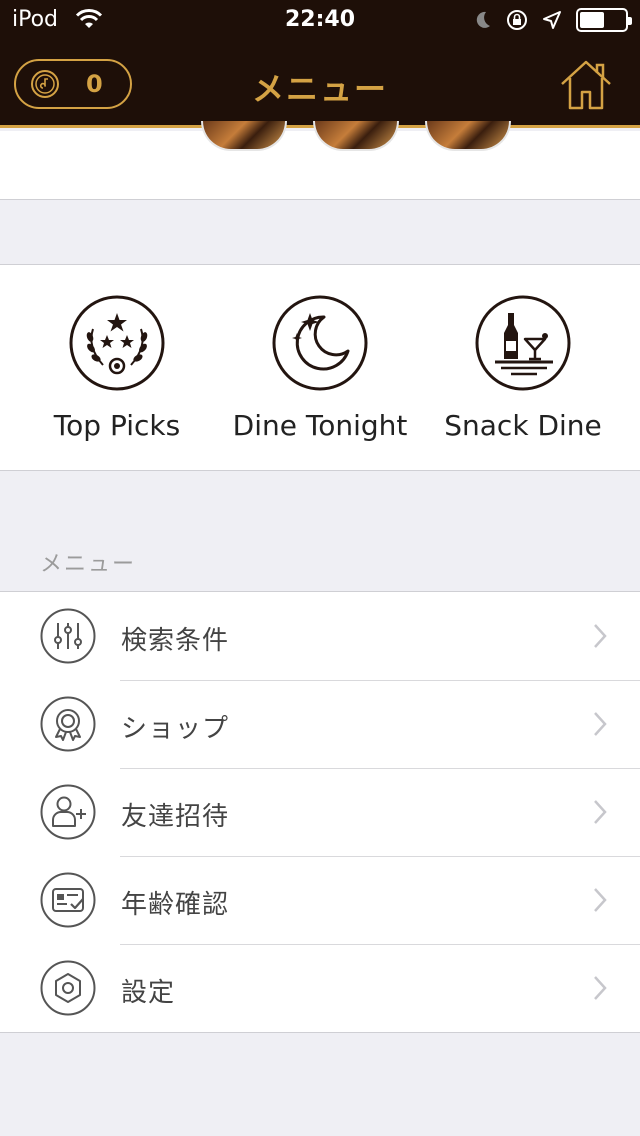 This screenshot has height=1136, width=640. I want to click on home-icon, so click(586, 84).